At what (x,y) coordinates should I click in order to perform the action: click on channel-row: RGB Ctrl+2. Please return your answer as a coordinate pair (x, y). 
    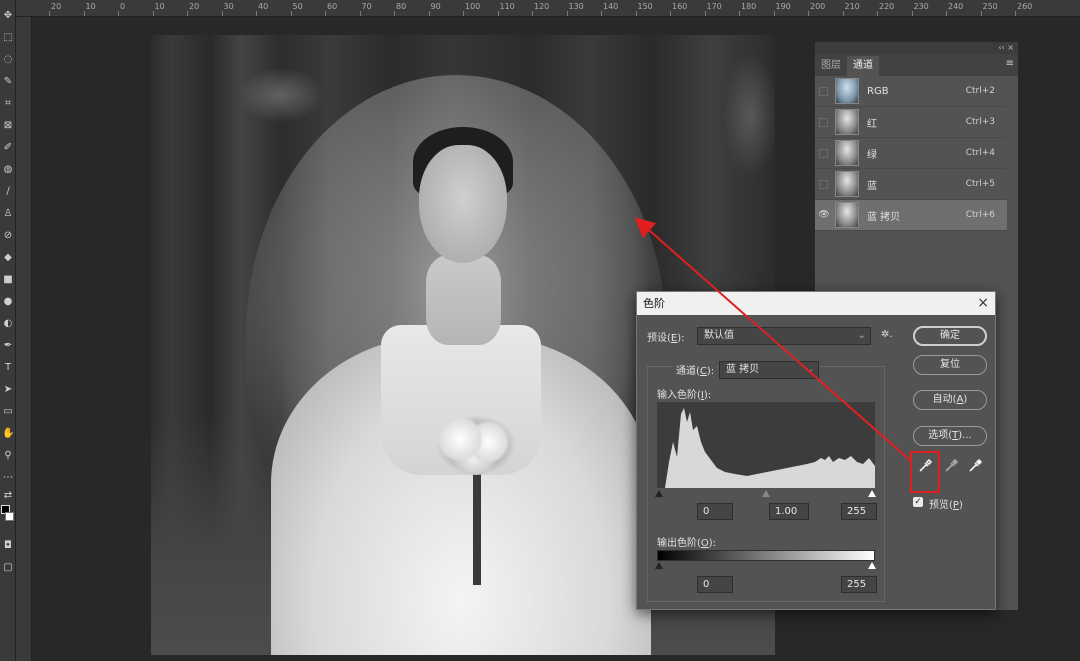
    Looking at the image, I should click on (911, 91).